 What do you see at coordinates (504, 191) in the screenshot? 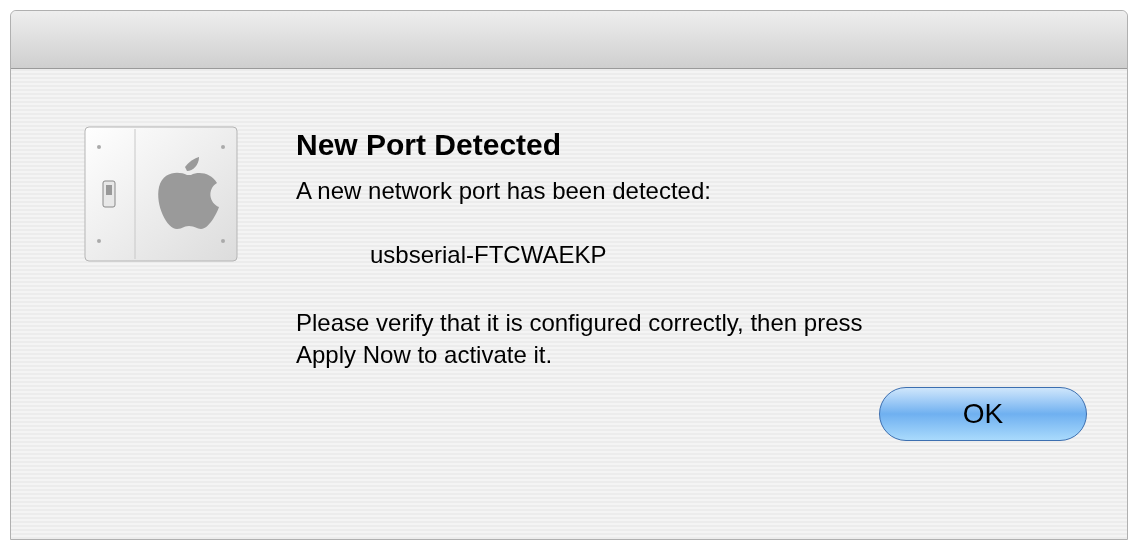
I see `dialog-message: A new network port has been detected:` at bounding box center [504, 191].